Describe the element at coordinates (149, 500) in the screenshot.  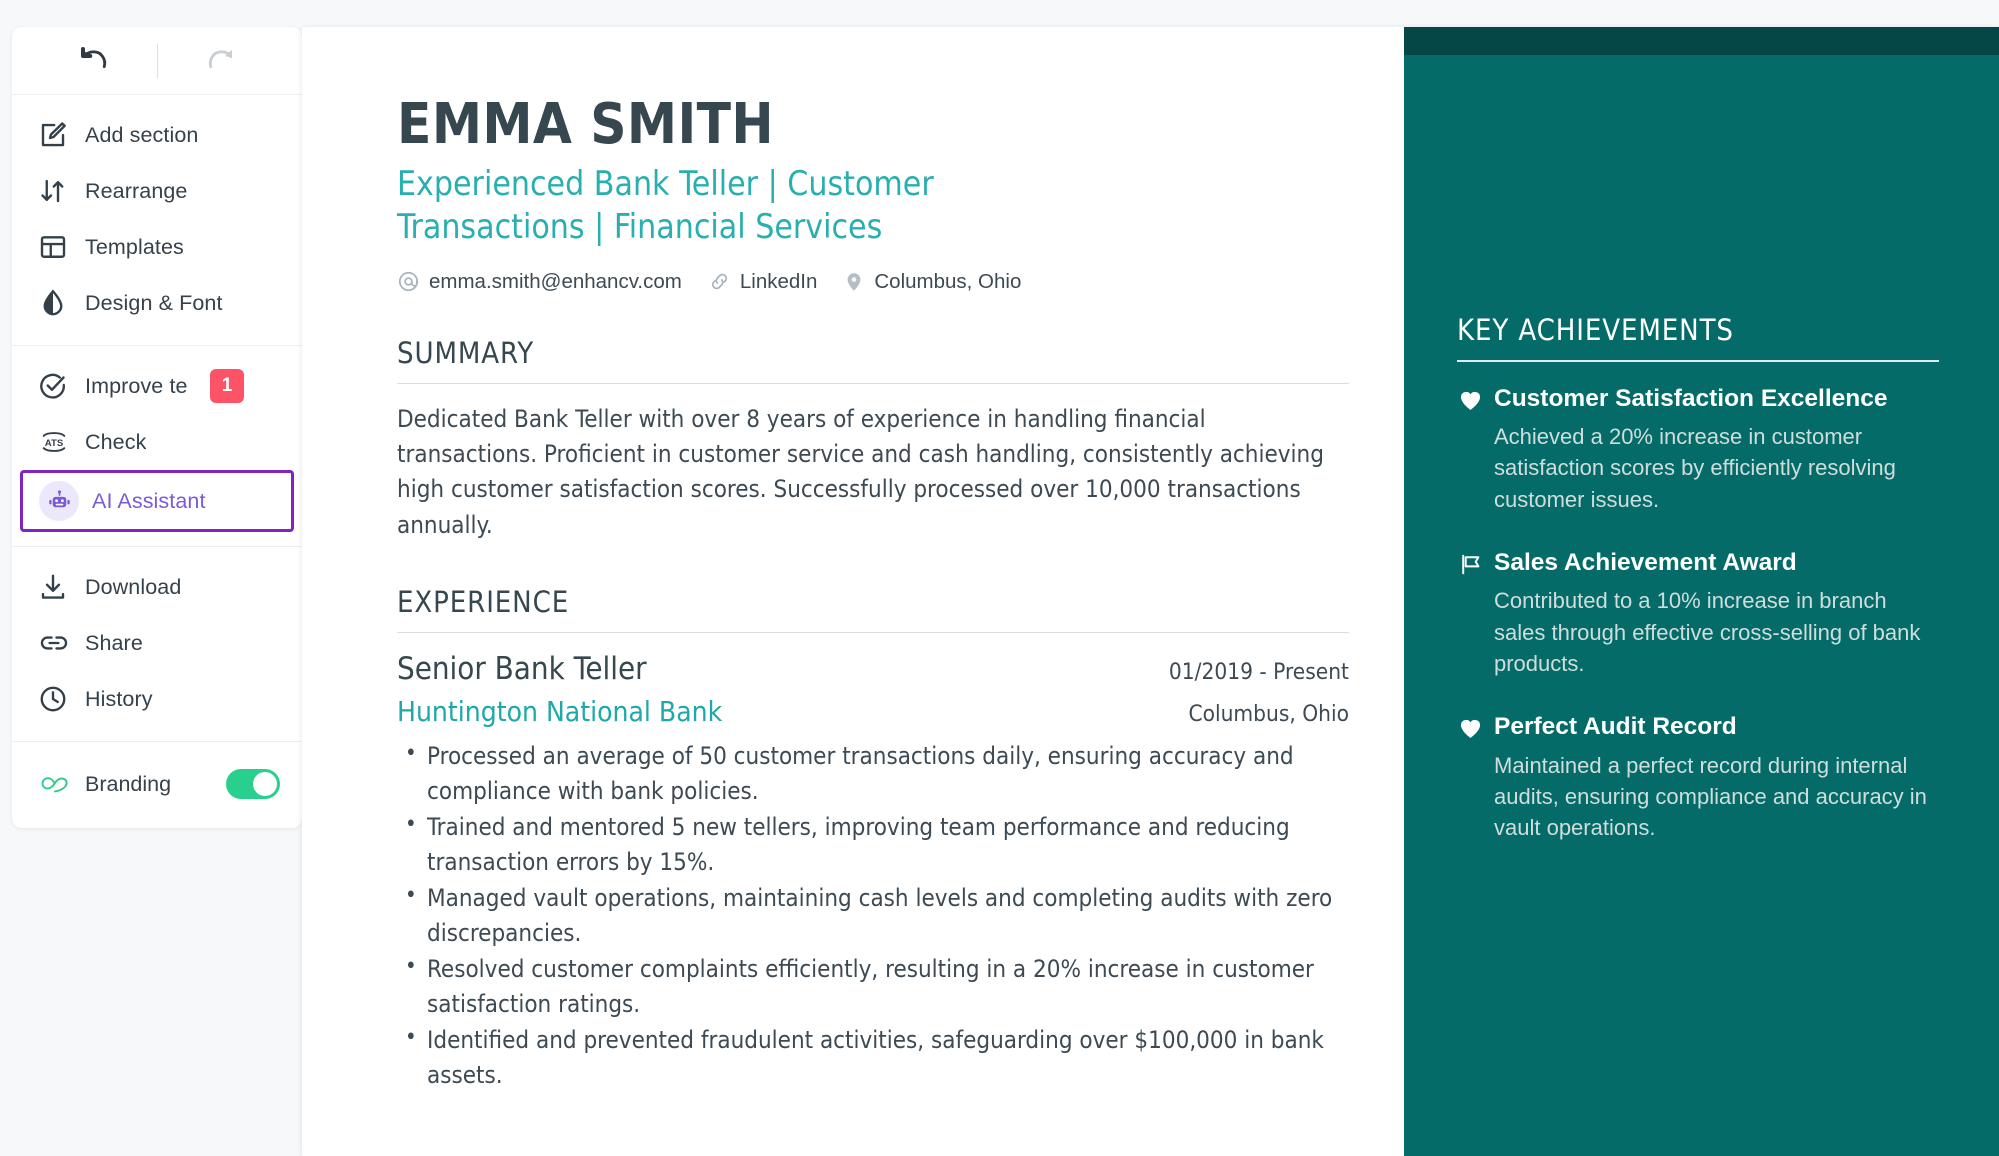
I see `sidebar-item-label: AI Assistant` at that location.